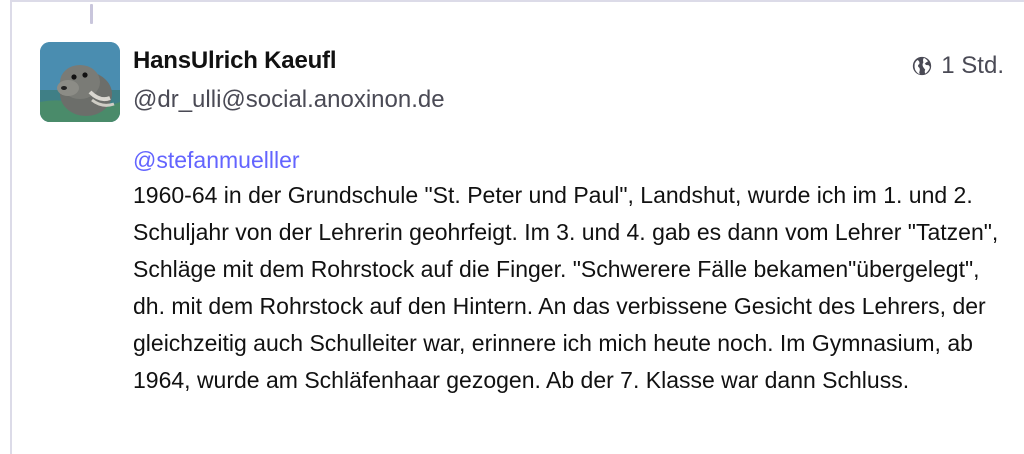 This screenshot has height=454, width=1024. I want to click on status-timestamp: 1 Std., so click(957, 66).